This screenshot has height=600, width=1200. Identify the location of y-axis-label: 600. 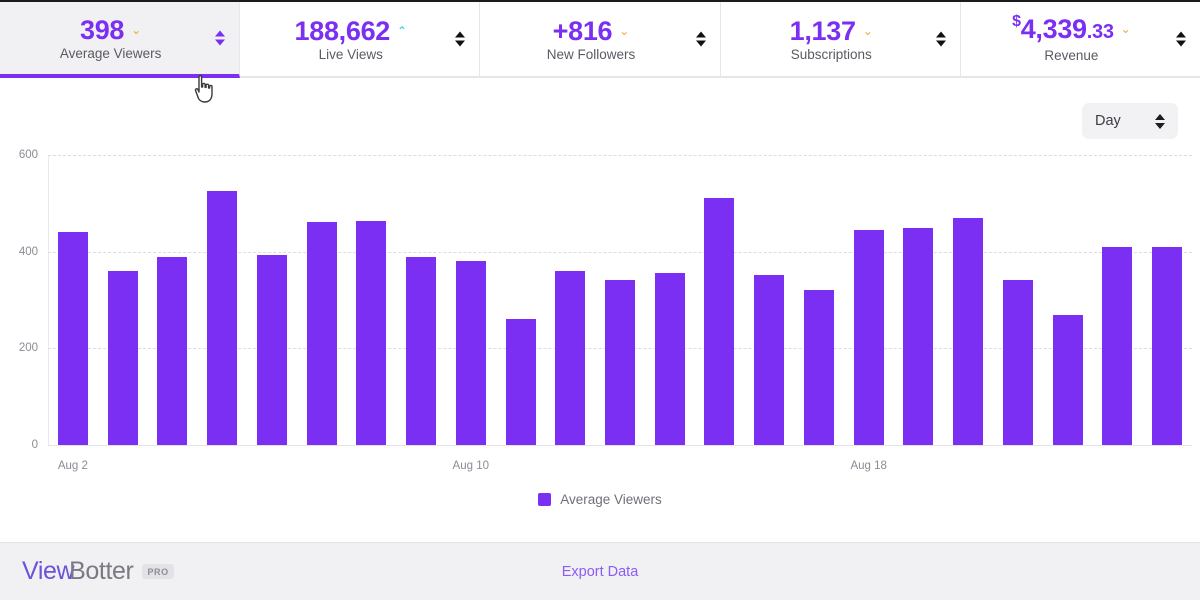
(28, 155).